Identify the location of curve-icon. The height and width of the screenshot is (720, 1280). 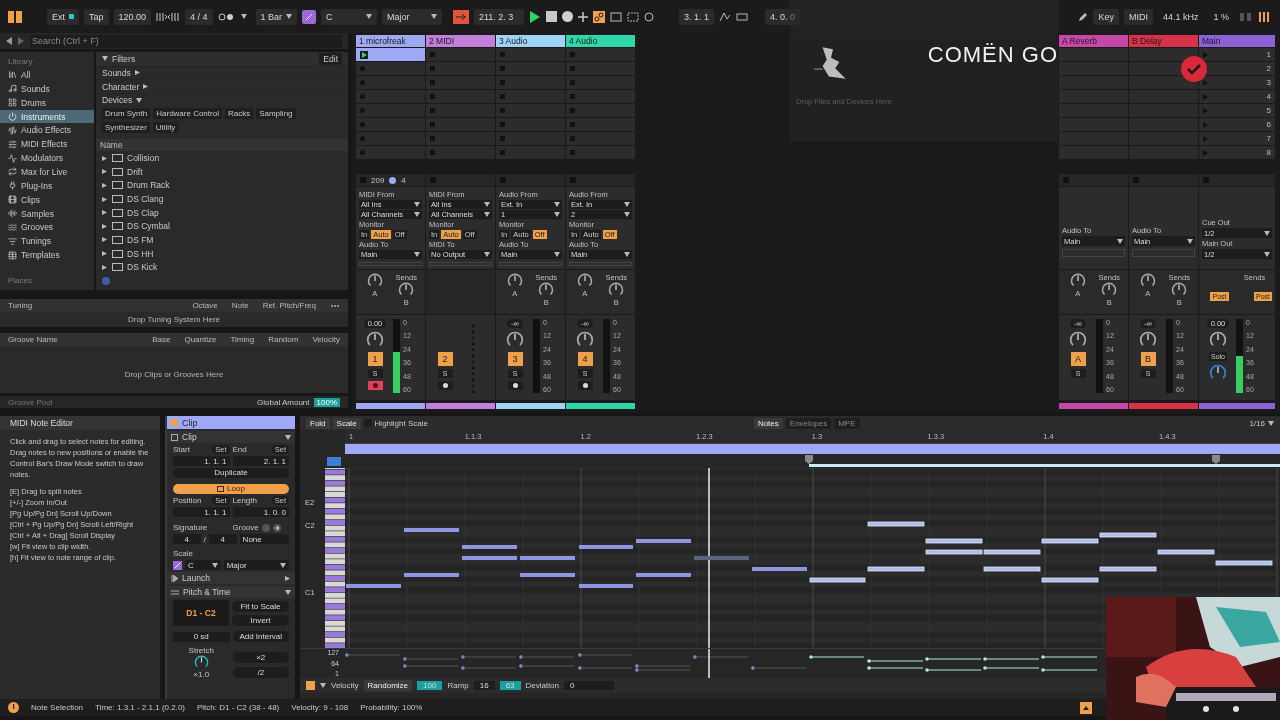
(725, 16).